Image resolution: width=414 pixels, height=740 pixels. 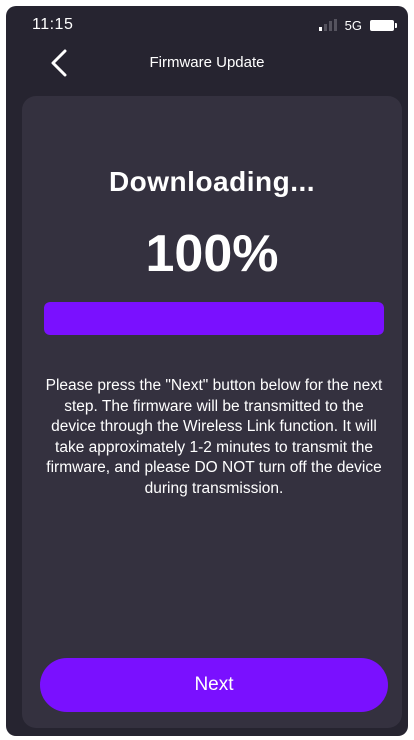 I want to click on battery-icon, so click(x=383, y=25).